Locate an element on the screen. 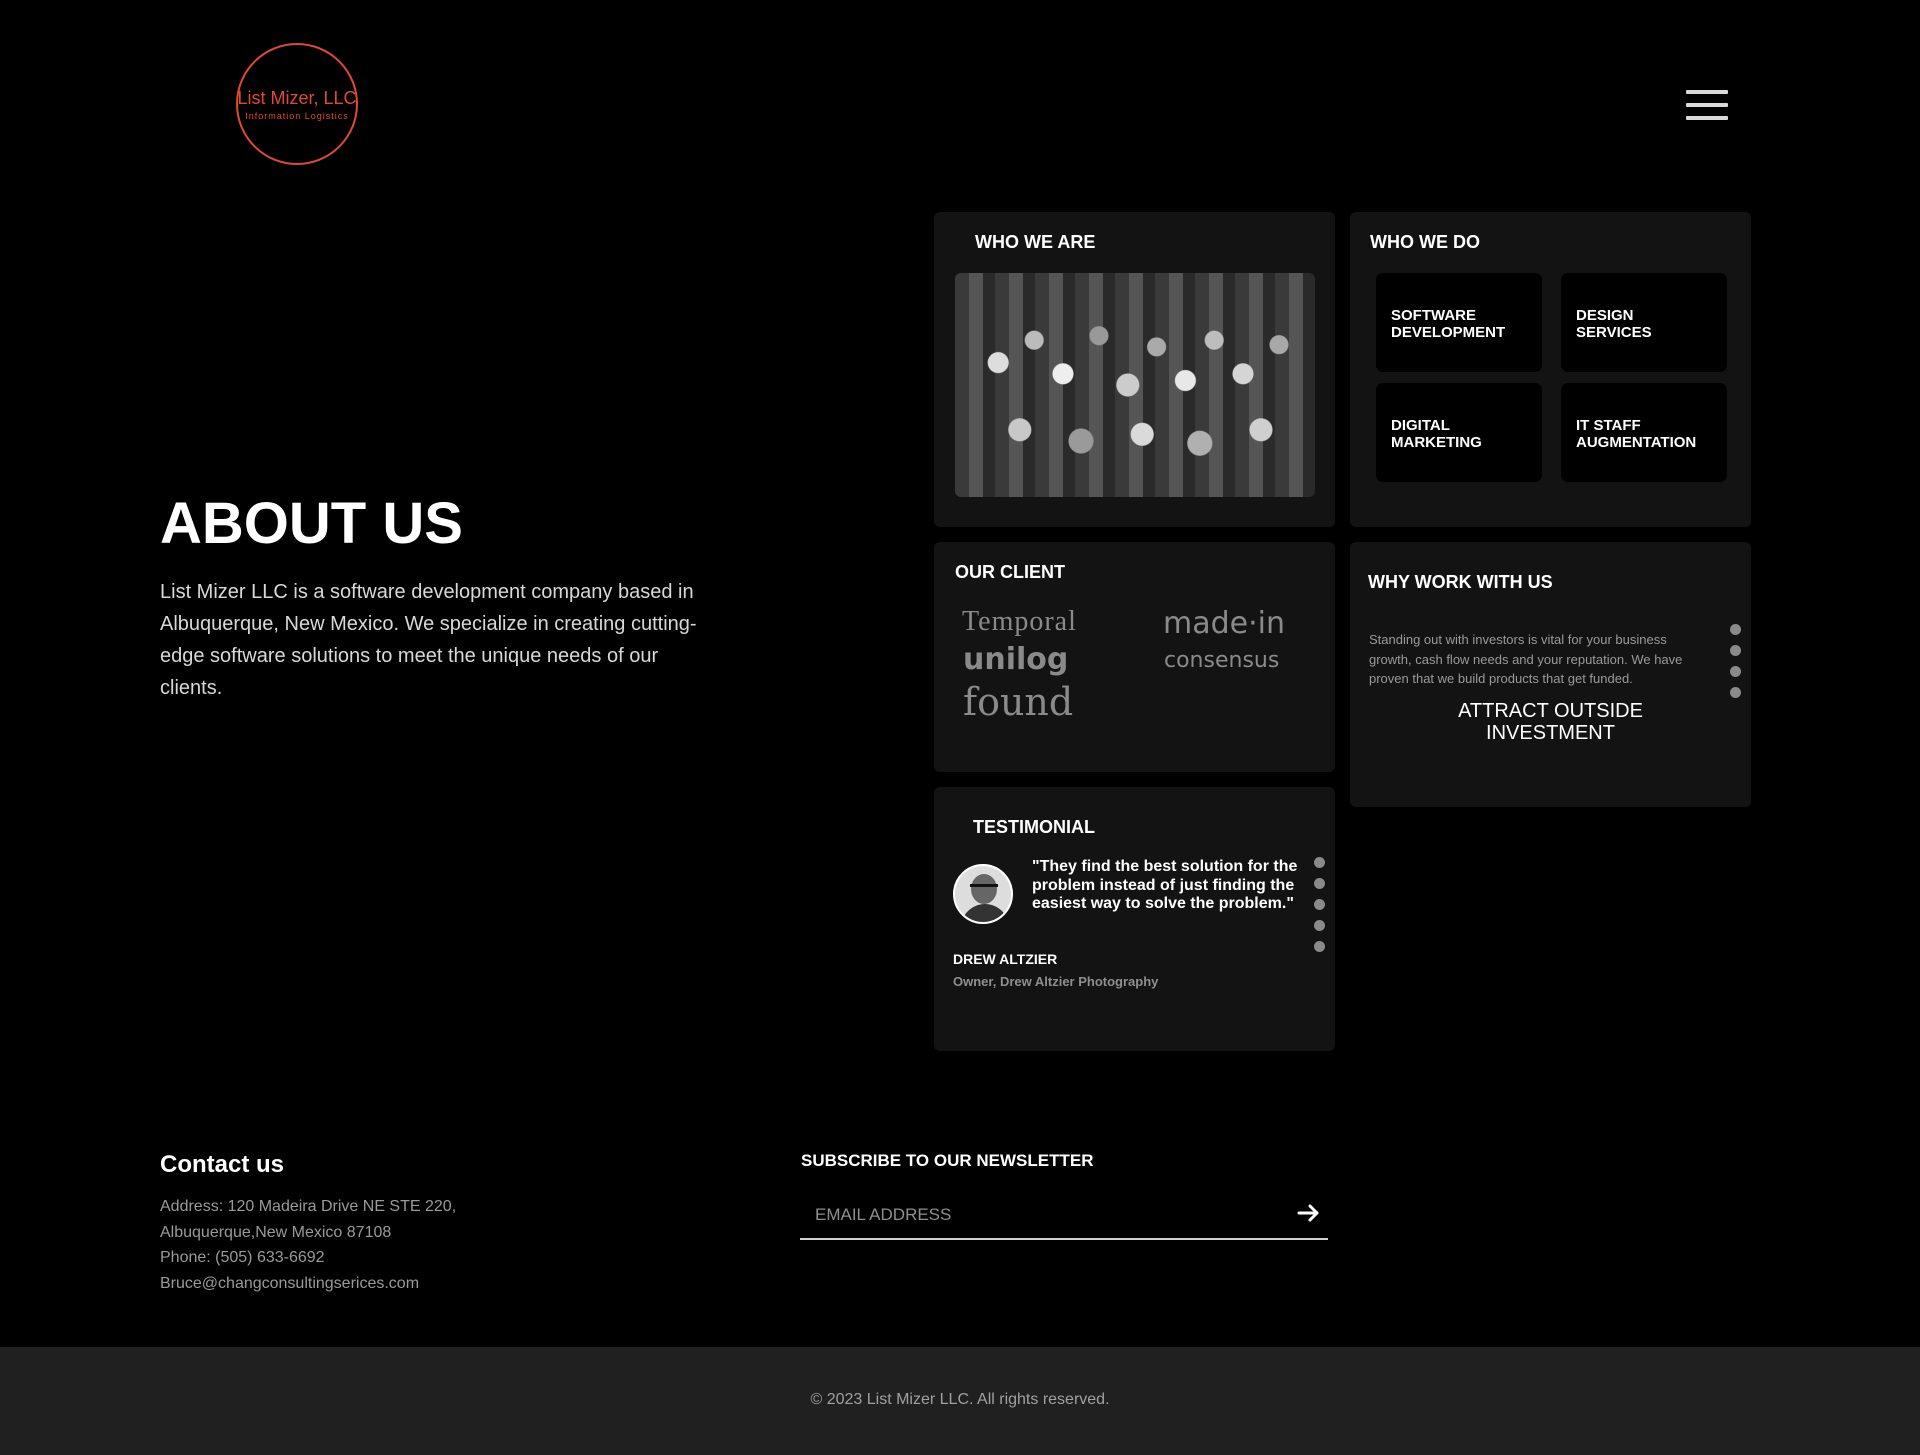 This screenshot has width=1920, height=1455. testimonial-author-role: Owner, Drew Altzier Photography is located at coordinates (1056, 981).